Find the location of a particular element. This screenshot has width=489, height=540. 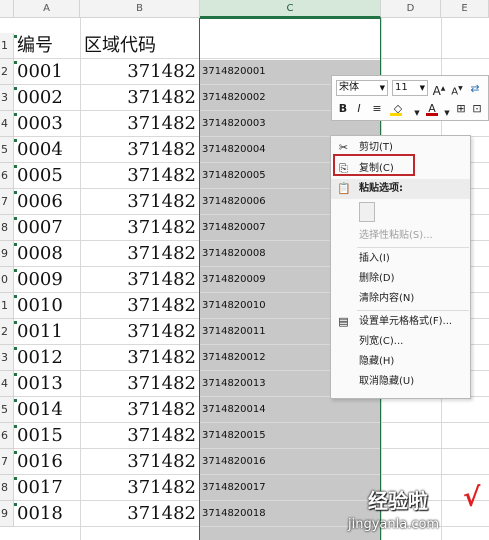

checkmark-icon: √ is located at coordinates (472, 498).